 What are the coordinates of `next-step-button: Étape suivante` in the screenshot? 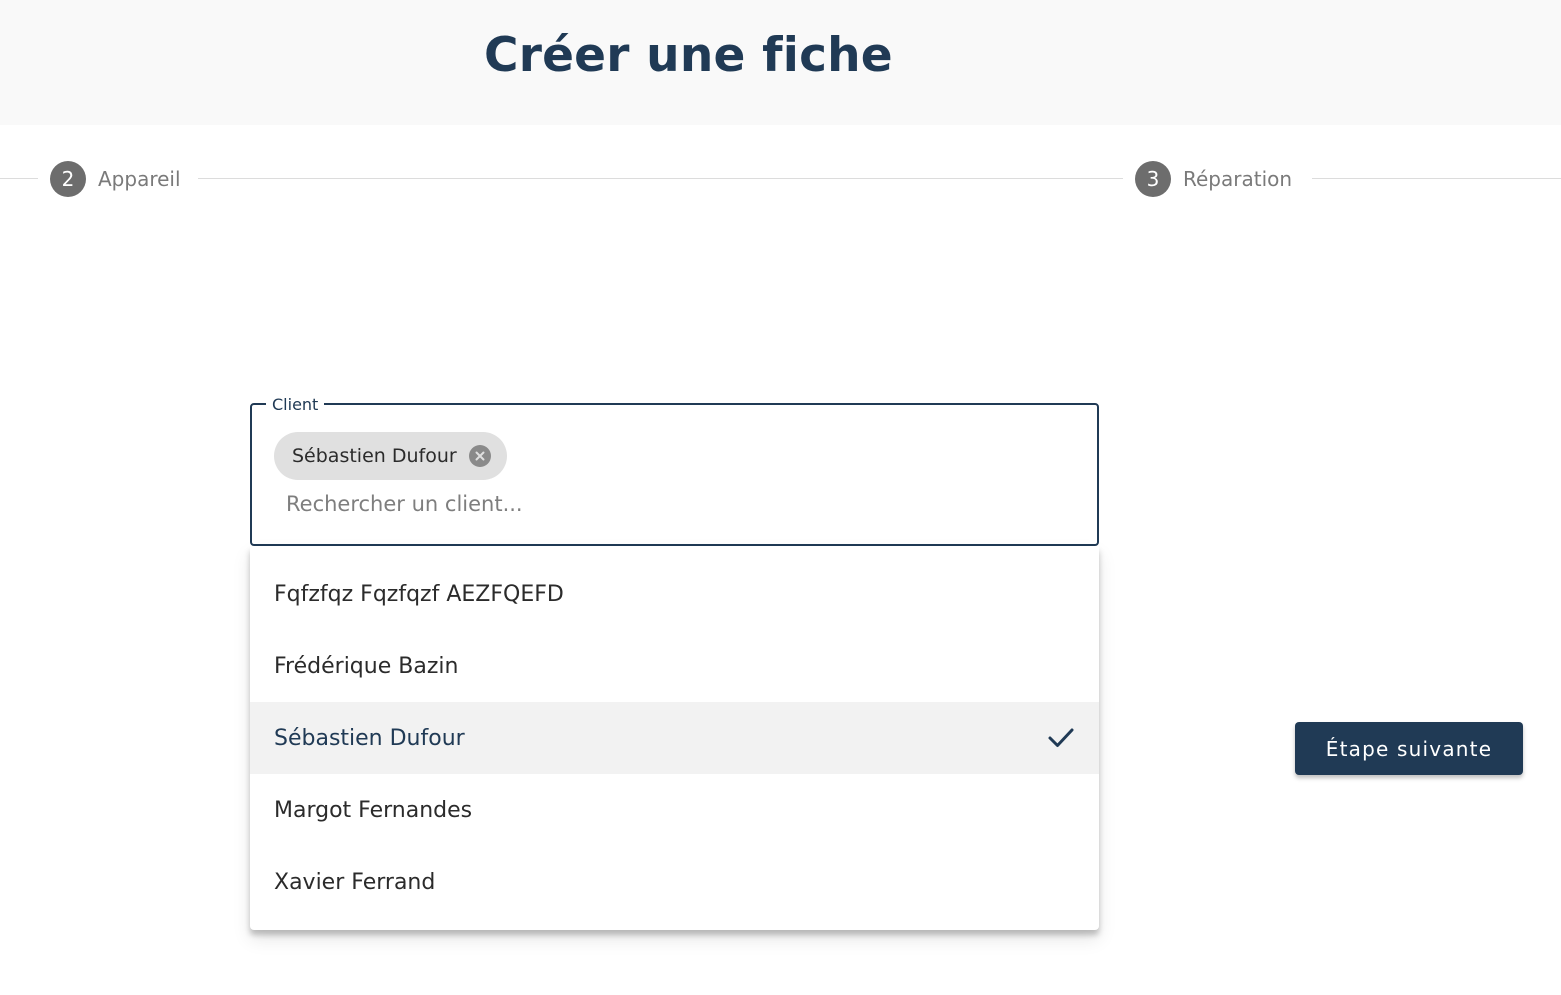 It's located at (1409, 748).